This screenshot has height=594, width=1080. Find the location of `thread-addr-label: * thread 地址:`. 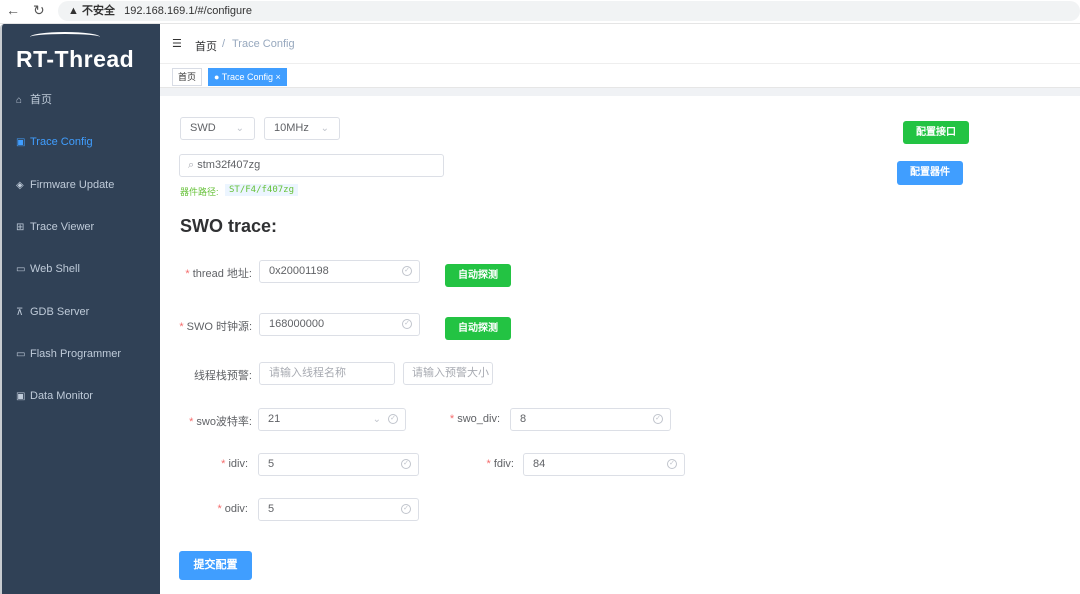

thread-addr-label: * thread 地址: is located at coordinates (218, 274).